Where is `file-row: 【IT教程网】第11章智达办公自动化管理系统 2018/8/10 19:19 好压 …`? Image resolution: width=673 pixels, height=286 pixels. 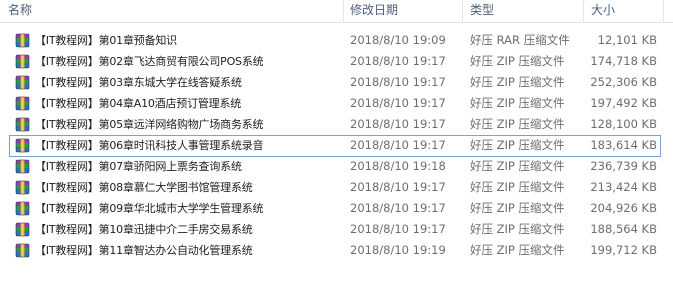 file-row: 【IT教程网】第11章智达办公自动化管理系统 2018/8/10 19:19 好压 … is located at coordinates (336, 250).